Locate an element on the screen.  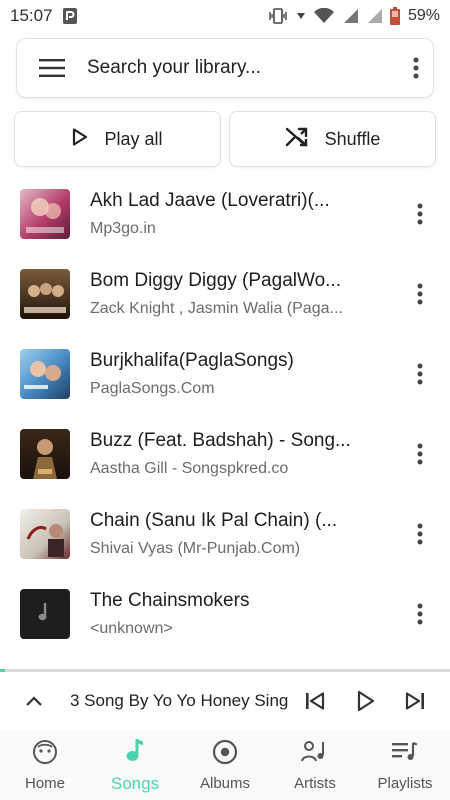
song-title: The Chainsmokers is located at coordinates (170, 600).